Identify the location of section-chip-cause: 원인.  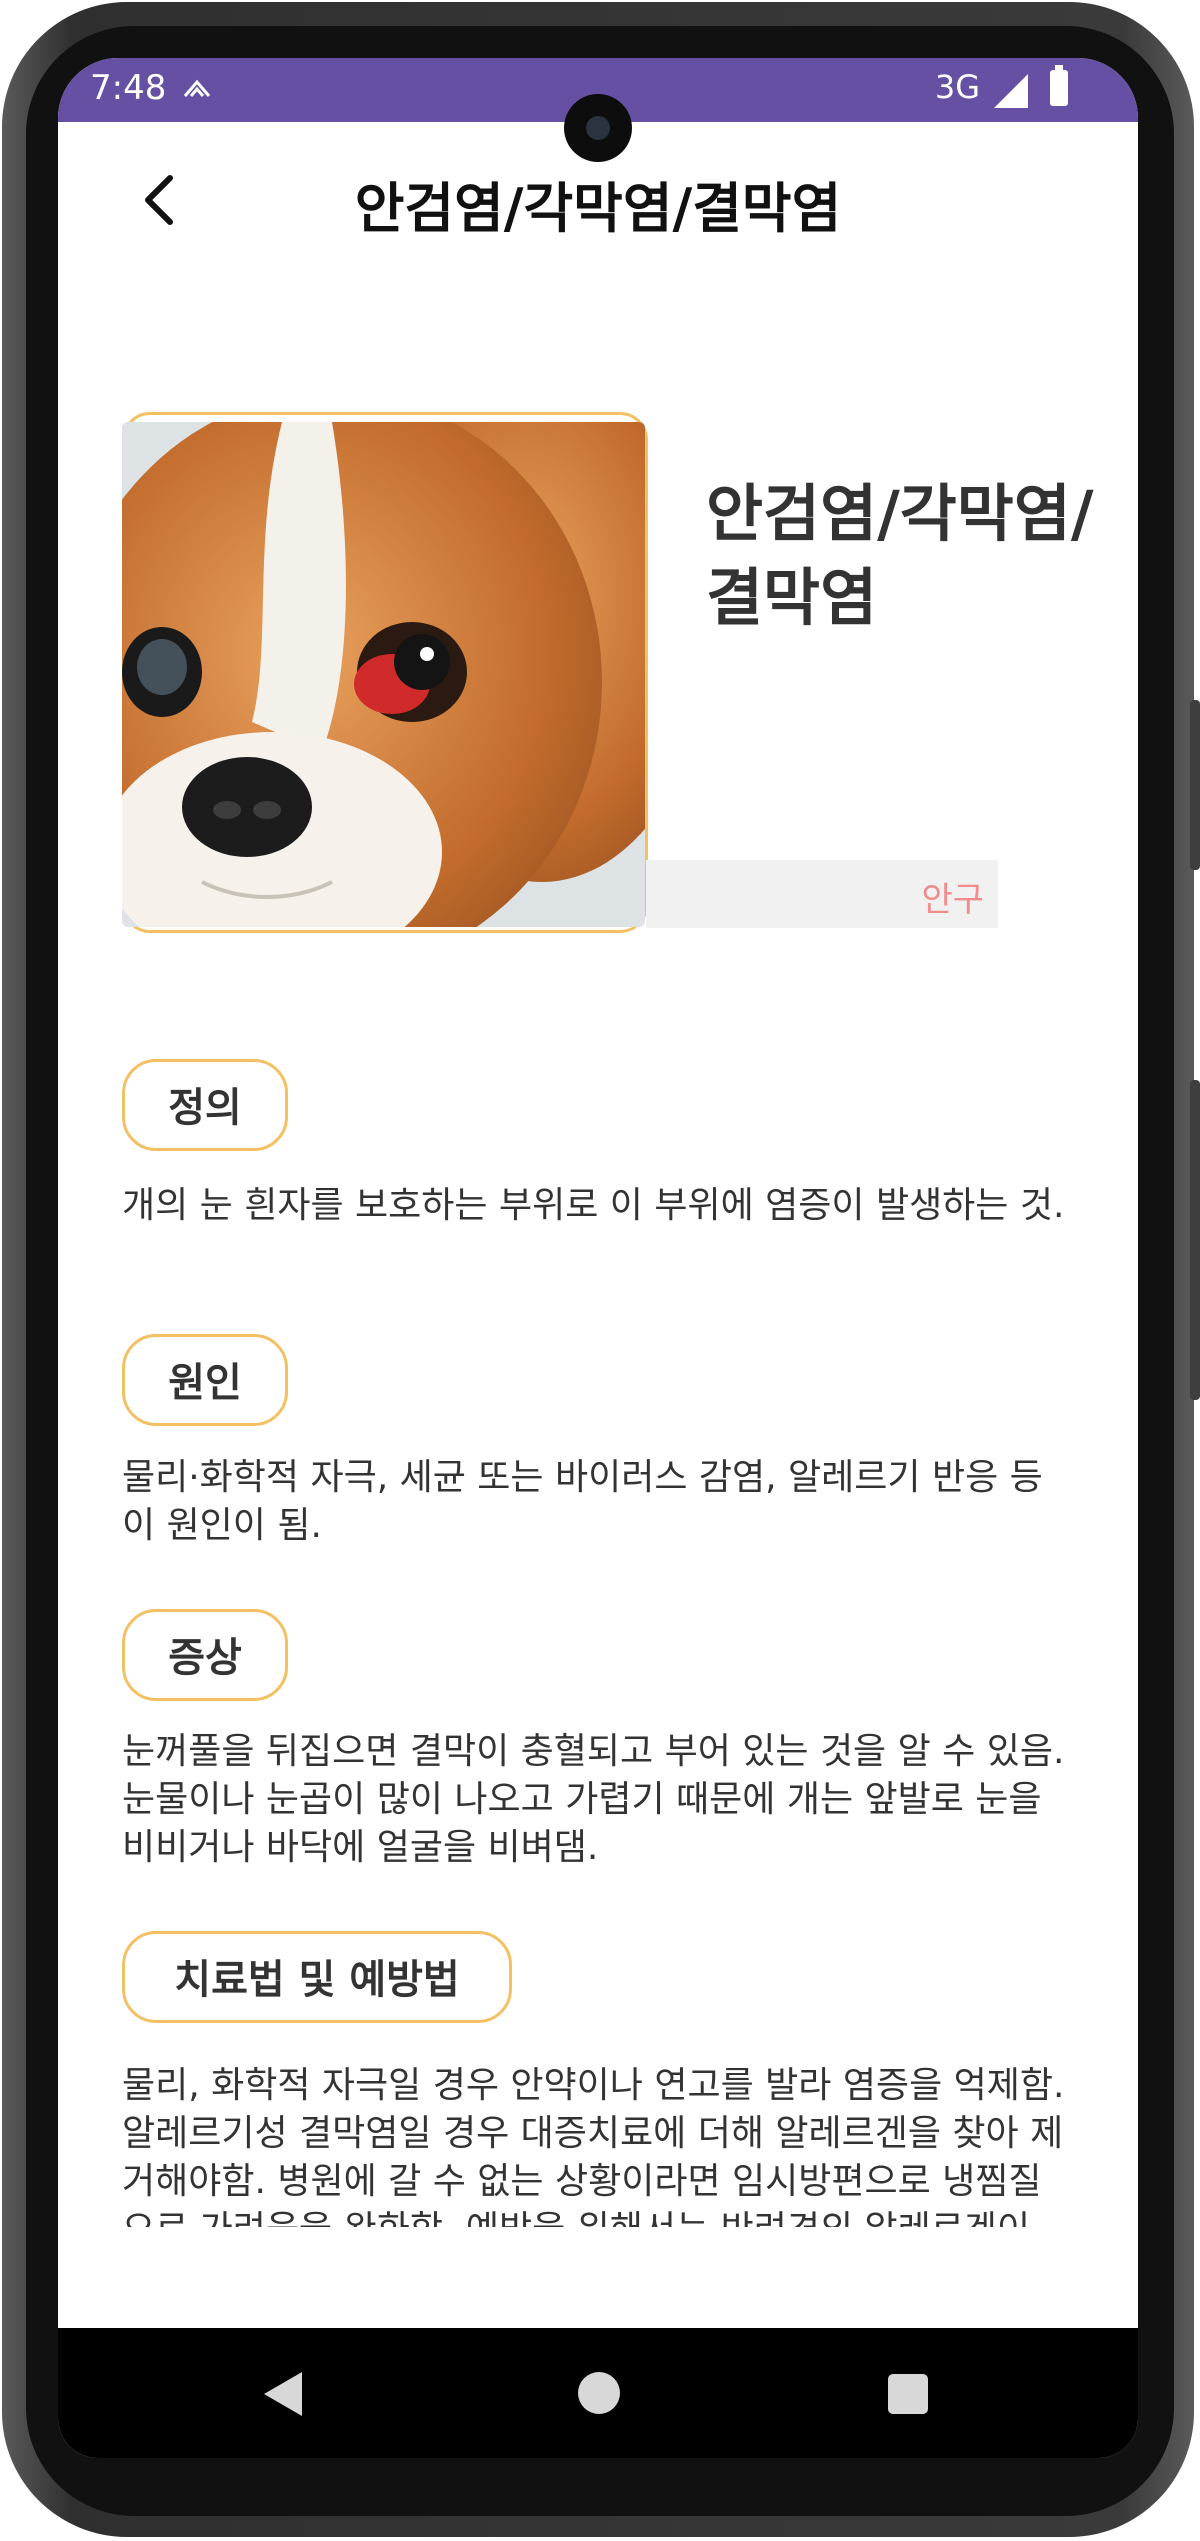
(205, 1380).